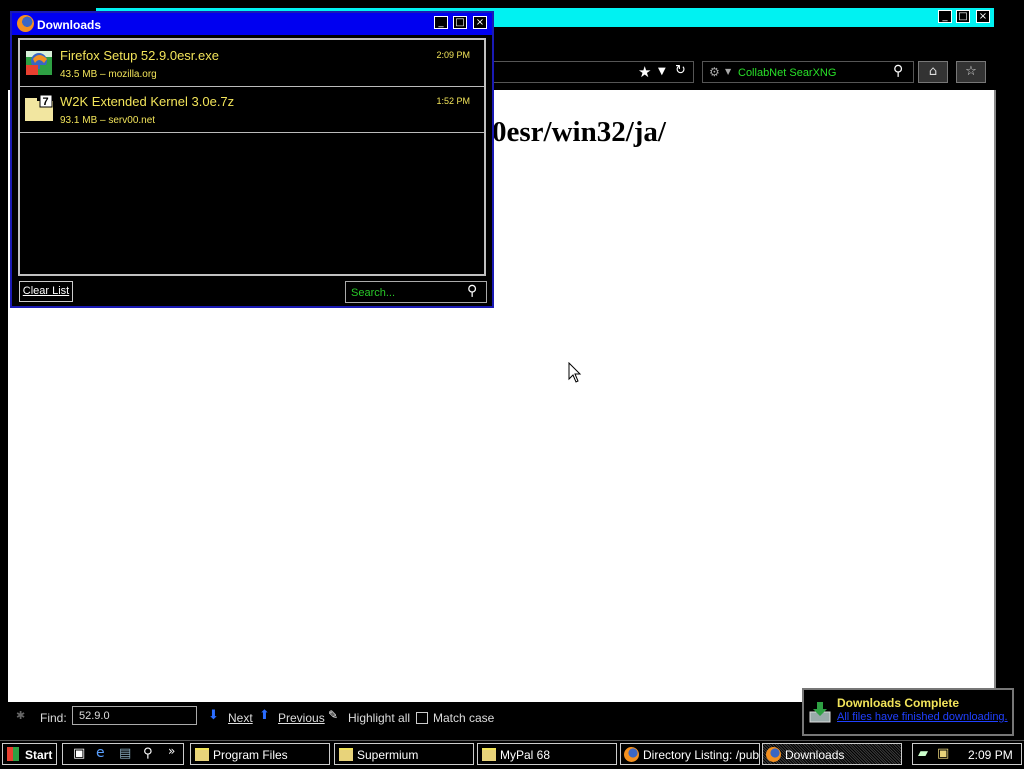 The width and height of the screenshot is (1024, 769). What do you see at coordinates (422, 718) in the screenshot?
I see `match-case-checkbox` at bounding box center [422, 718].